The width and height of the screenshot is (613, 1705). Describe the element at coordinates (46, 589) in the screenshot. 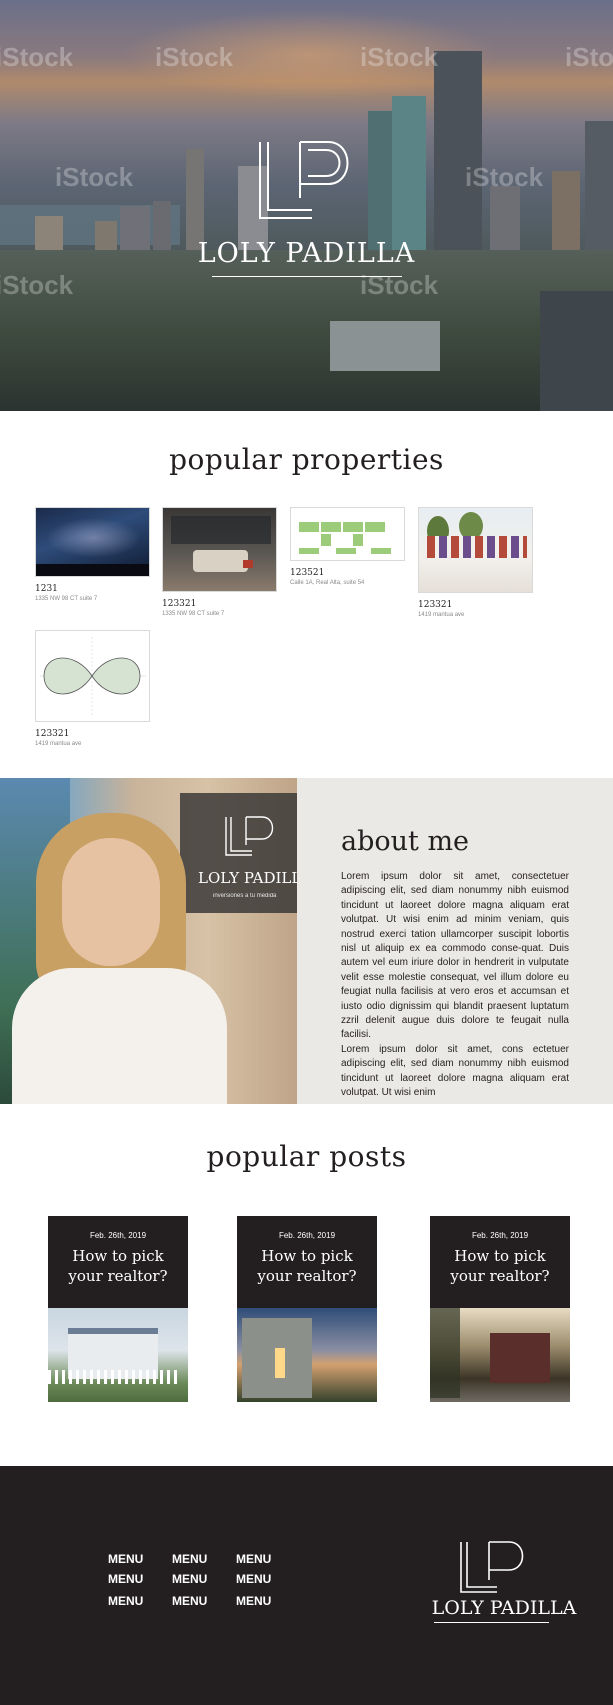

I see `property-id: 1231` at that location.